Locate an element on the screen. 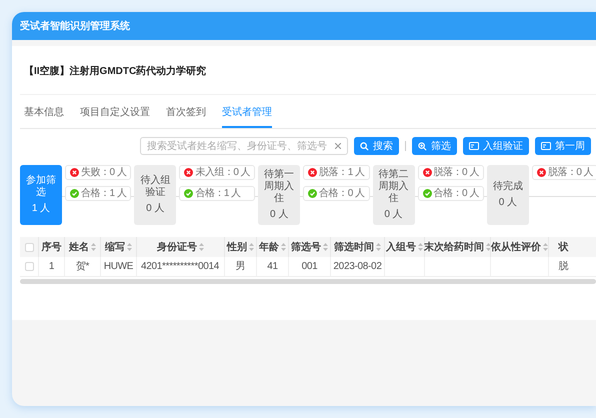 The height and width of the screenshot is (418, 596). app-title: 受试者智能识别管理系统 is located at coordinates (75, 27).